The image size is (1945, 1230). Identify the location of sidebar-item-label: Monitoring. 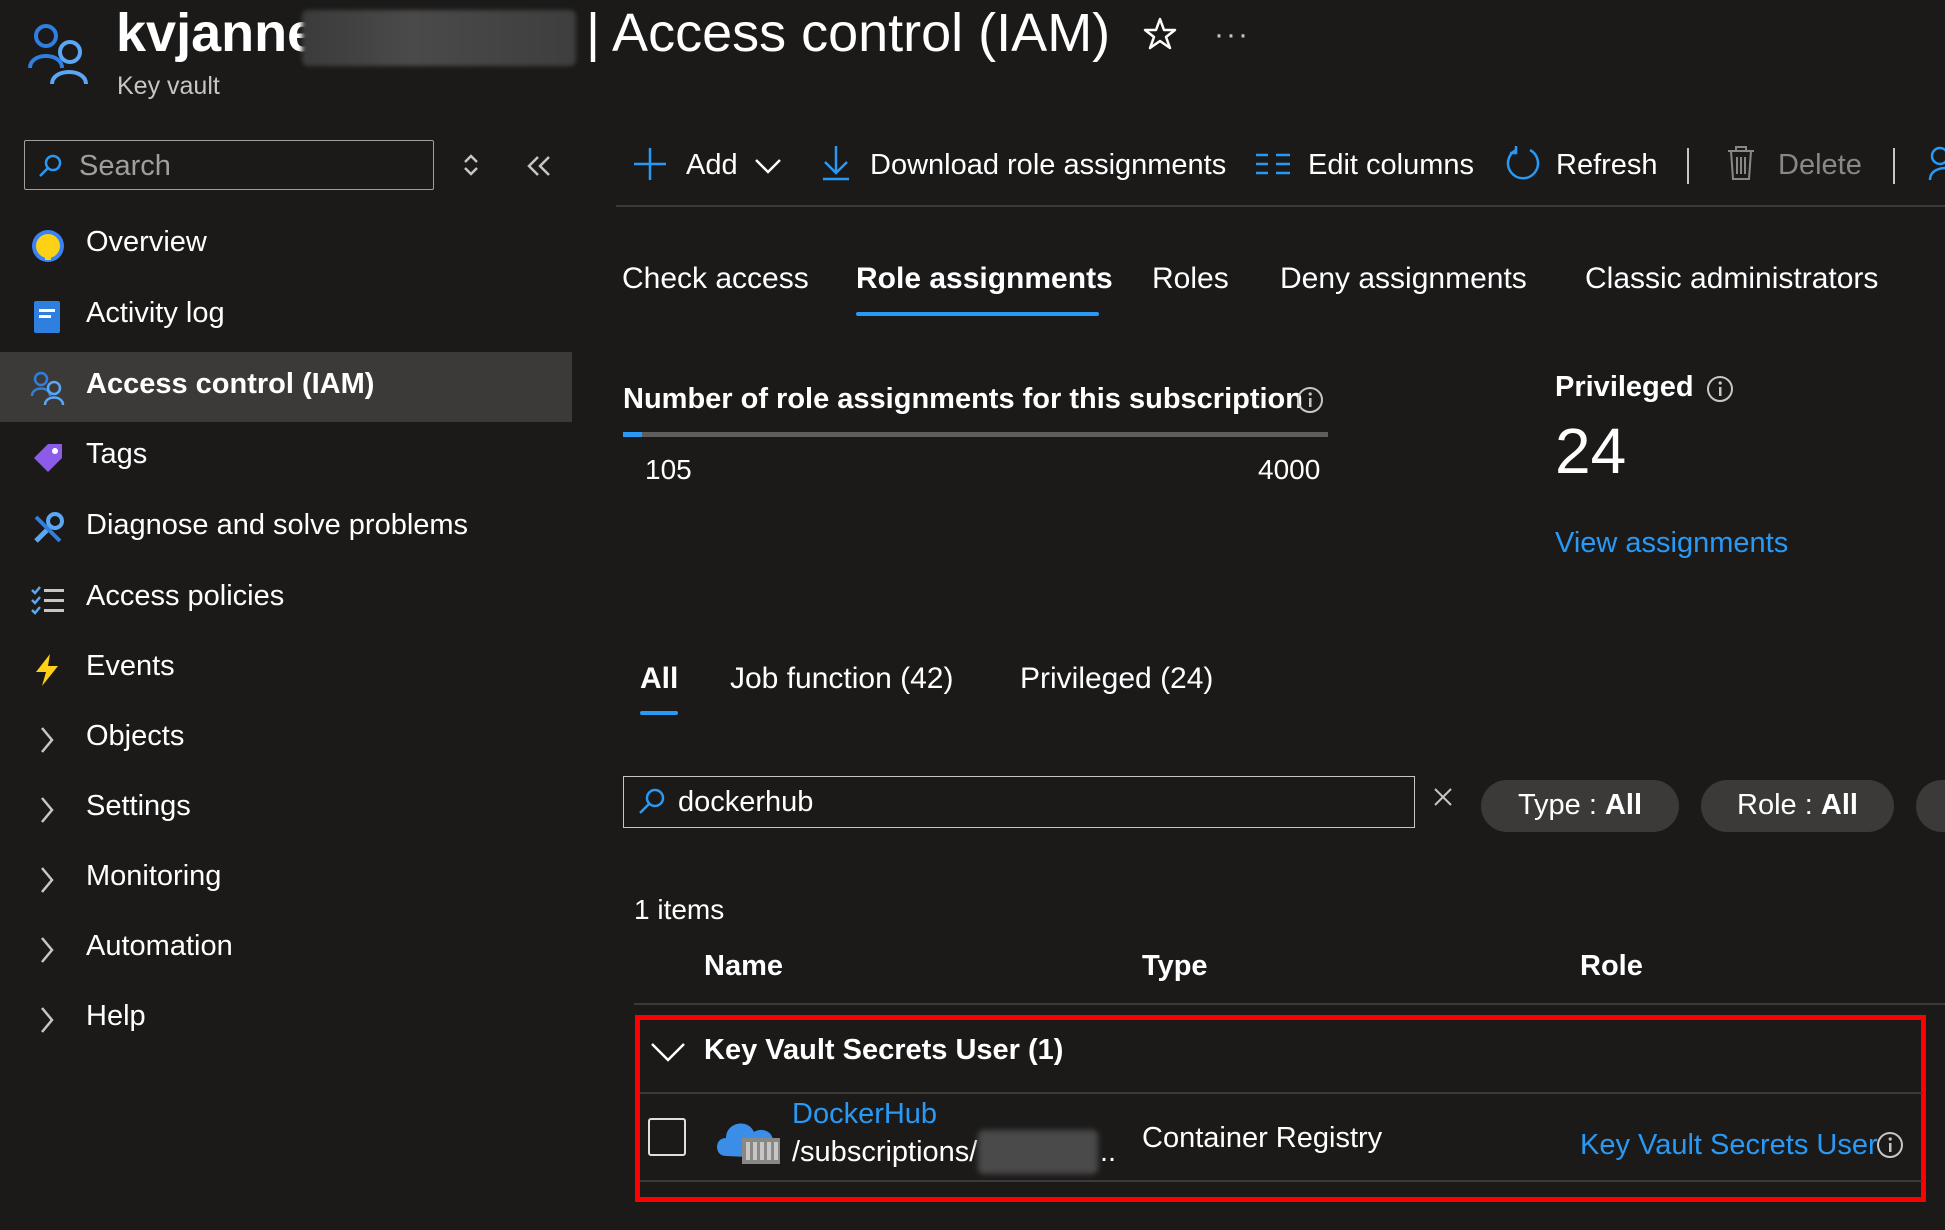
(154, 876).